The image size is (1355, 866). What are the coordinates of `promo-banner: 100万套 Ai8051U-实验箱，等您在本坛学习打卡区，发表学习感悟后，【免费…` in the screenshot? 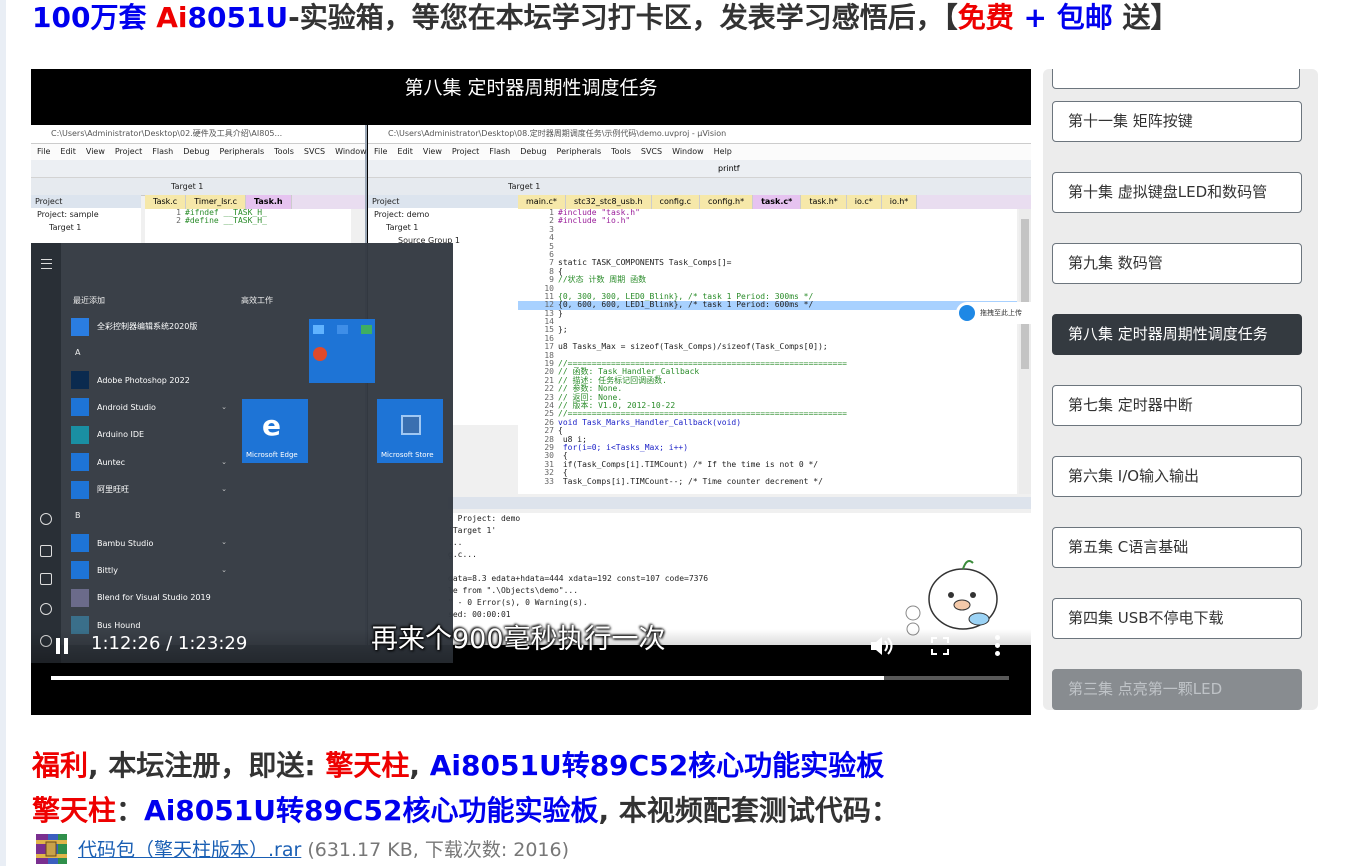 It's located at (605, 20).